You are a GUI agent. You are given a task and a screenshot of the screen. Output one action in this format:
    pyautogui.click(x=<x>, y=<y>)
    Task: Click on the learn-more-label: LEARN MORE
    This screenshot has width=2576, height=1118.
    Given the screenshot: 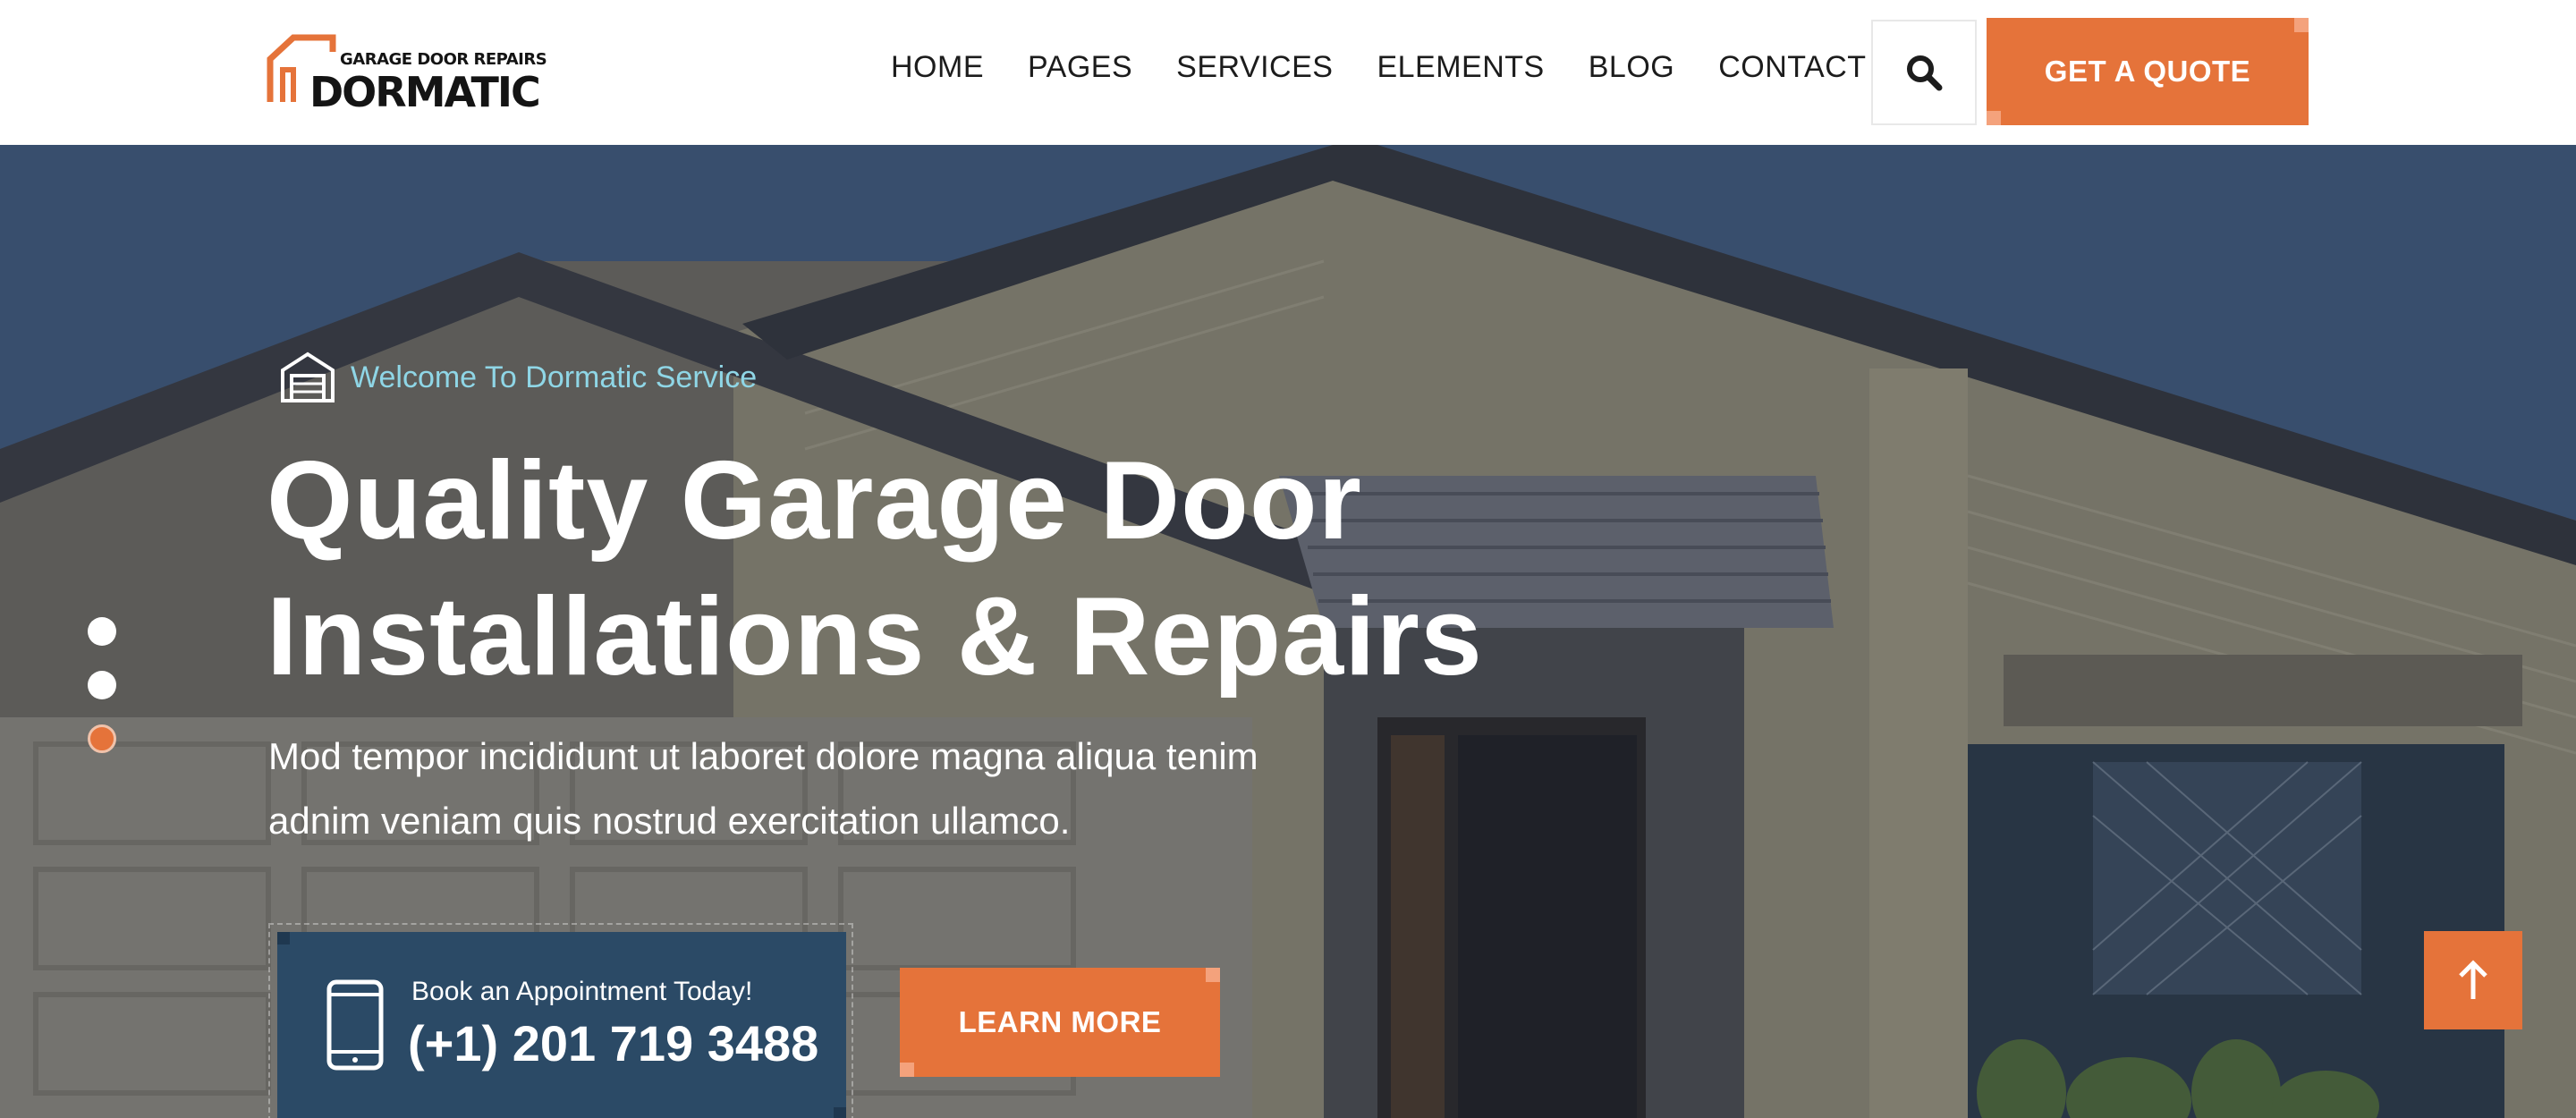 What is the action you would take?
    pyautogui.click(x=1060, y=1022)
    